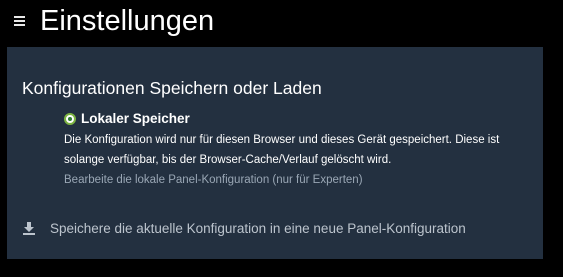 The height and width of the screenshot is (277, 563). I want to click on hamburger-menu-icon, so click(19, 21).